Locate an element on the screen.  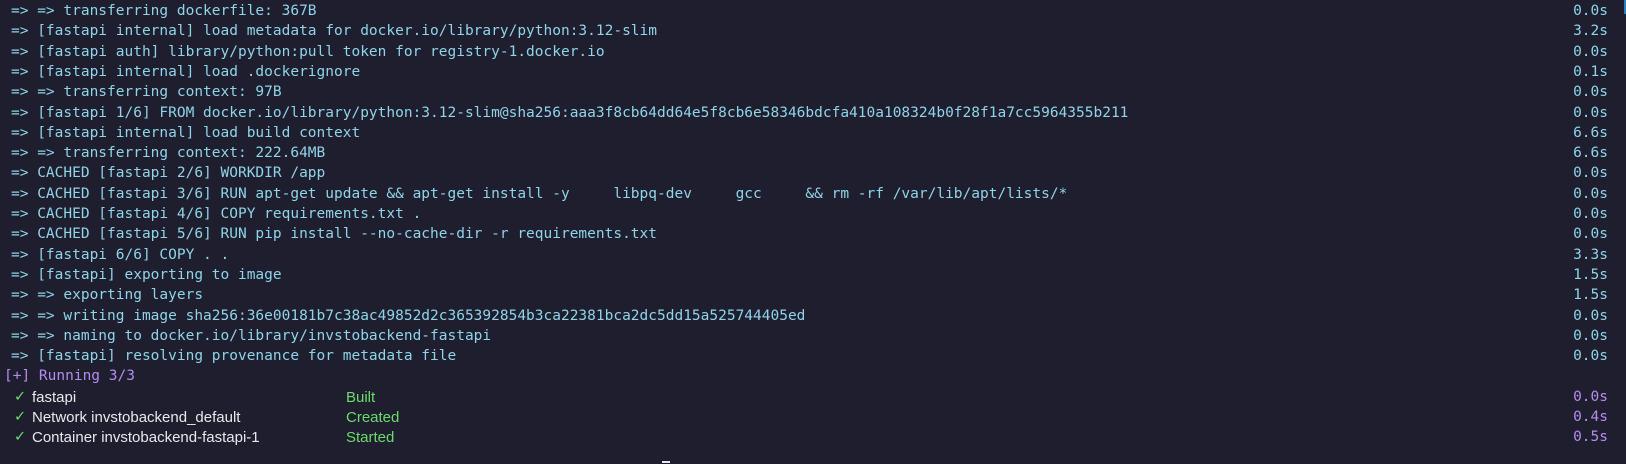
service-name: Network invstobackend_default is located at coordinates (136, 417).